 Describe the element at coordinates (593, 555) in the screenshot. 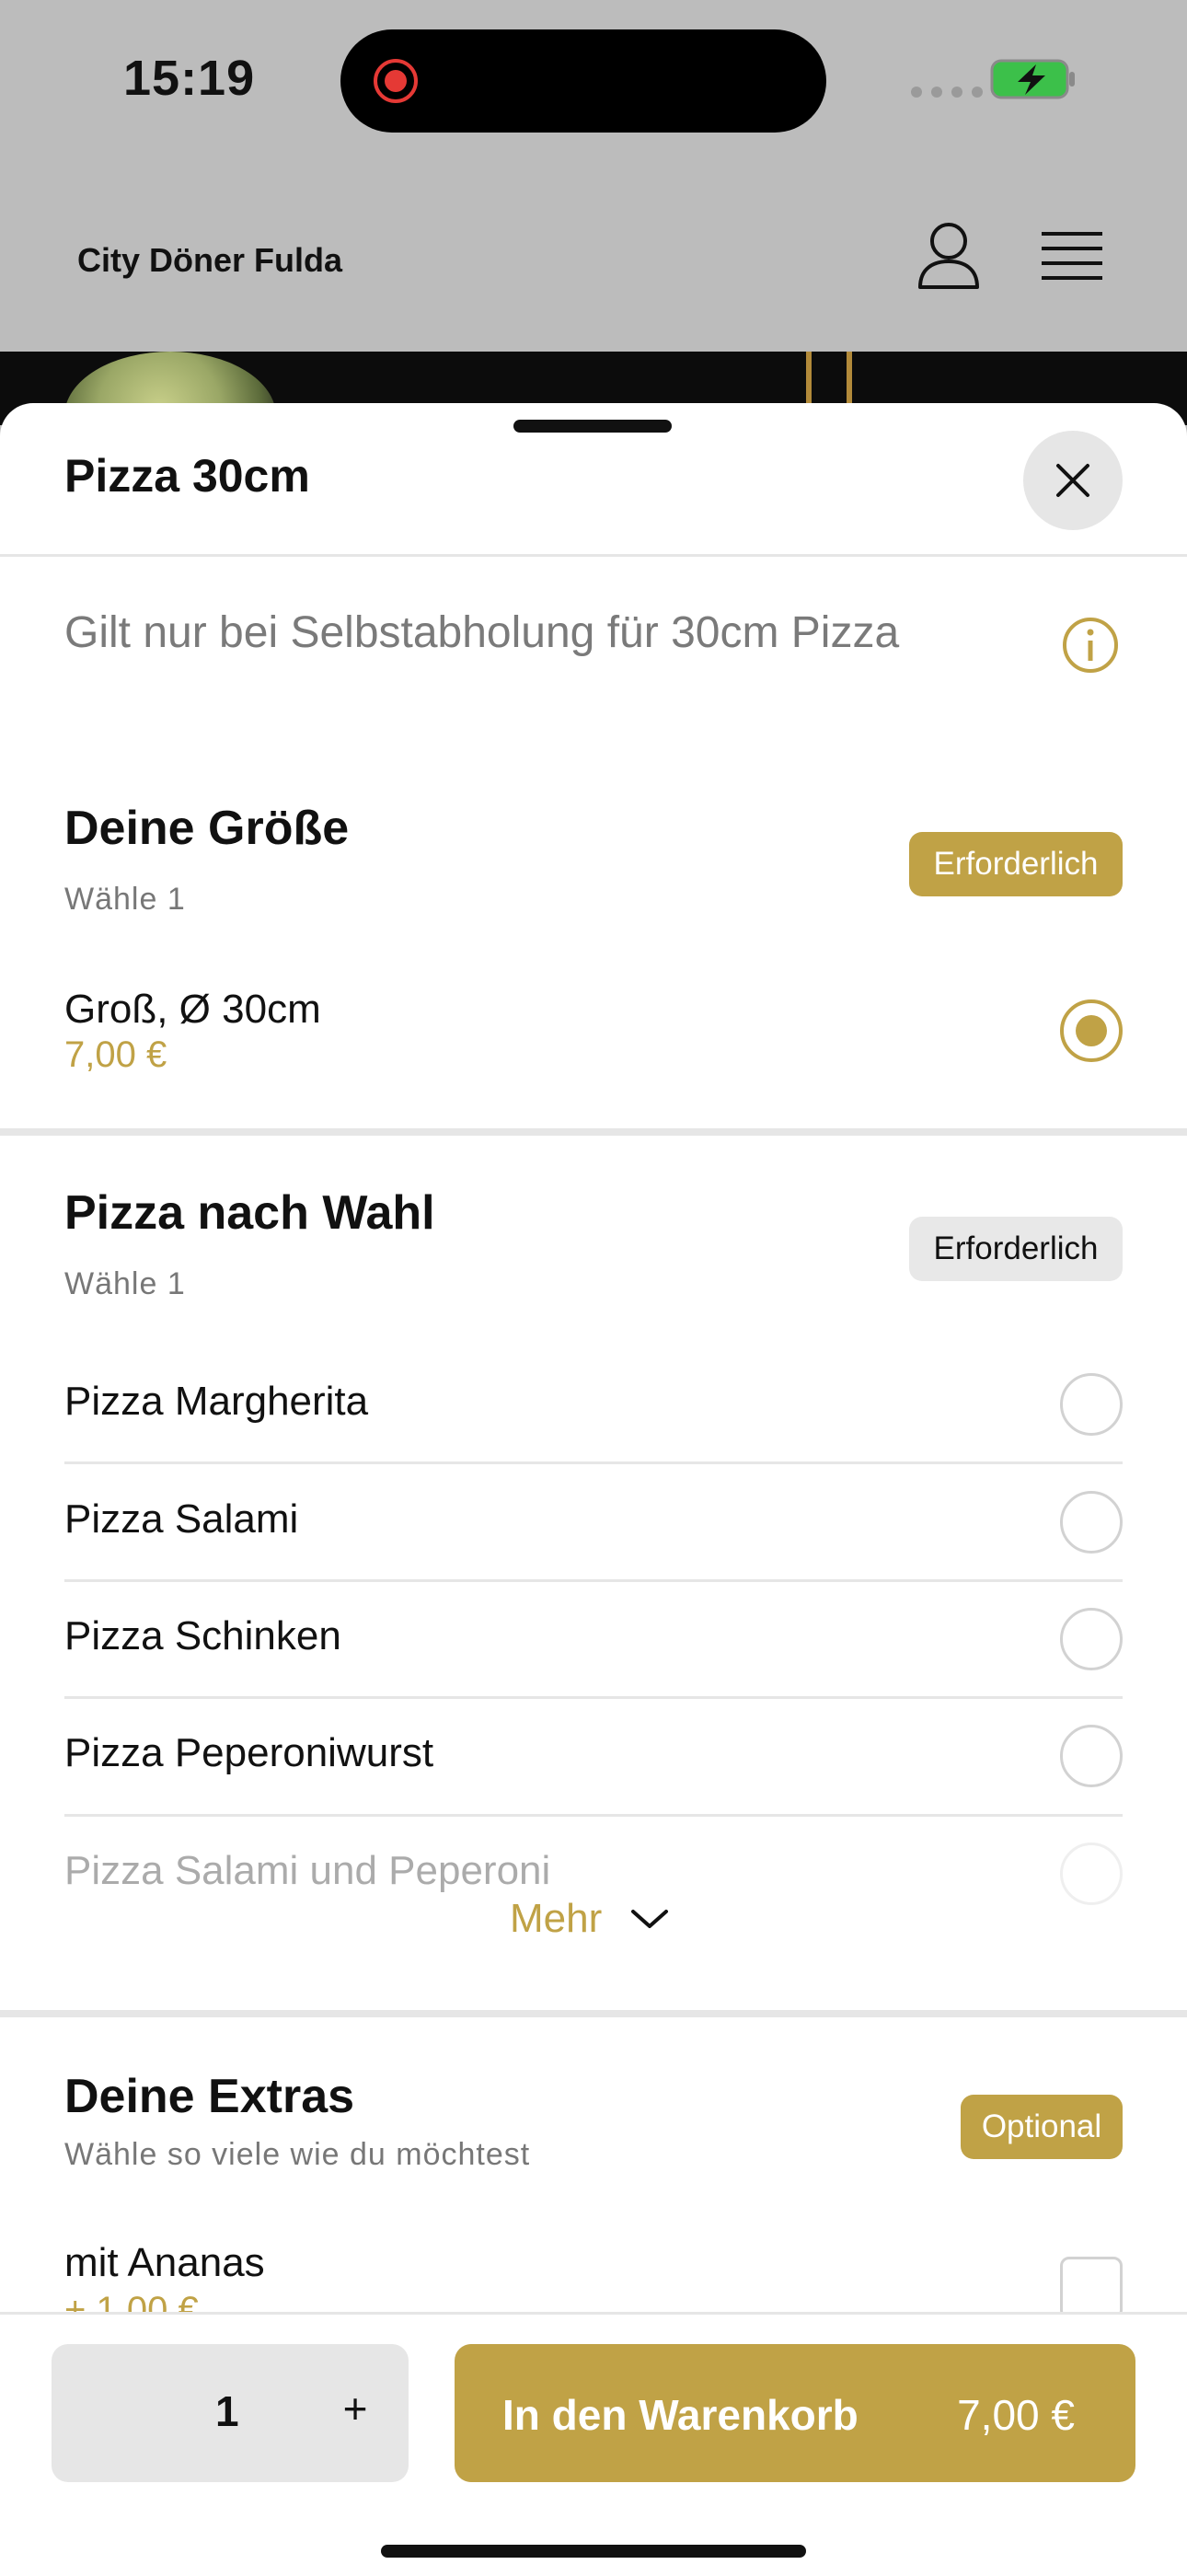

I see `divider` at that location.